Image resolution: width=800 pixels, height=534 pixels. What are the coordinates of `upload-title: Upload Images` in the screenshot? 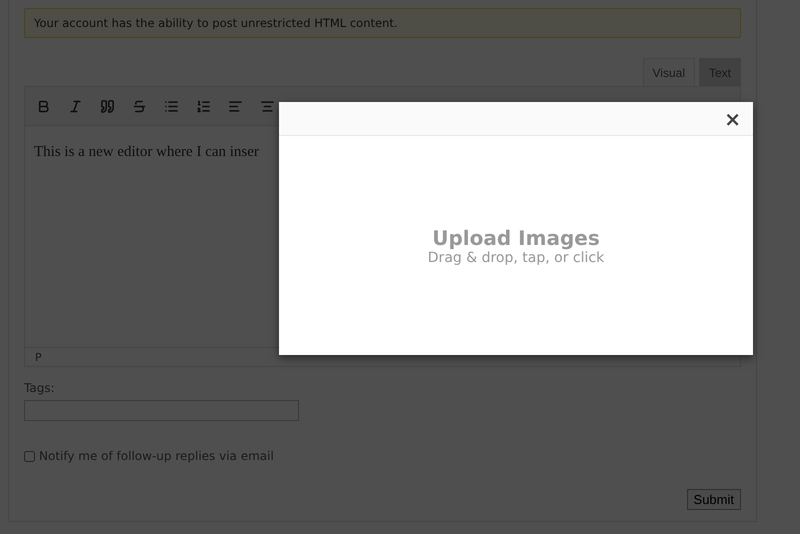 It's located at (516, 238).